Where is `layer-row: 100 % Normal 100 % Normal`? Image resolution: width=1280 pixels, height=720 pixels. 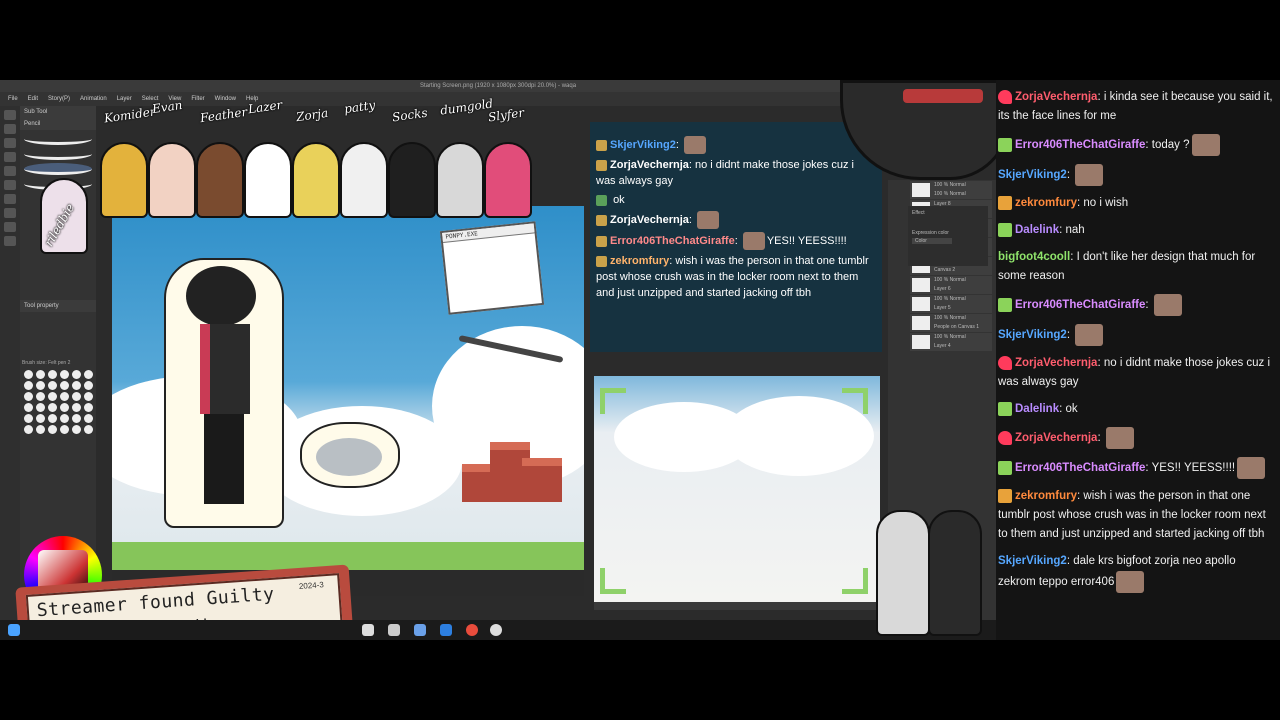
layer-row: 100 % Normal 100 % Normal is located at coordinates (951, 190).